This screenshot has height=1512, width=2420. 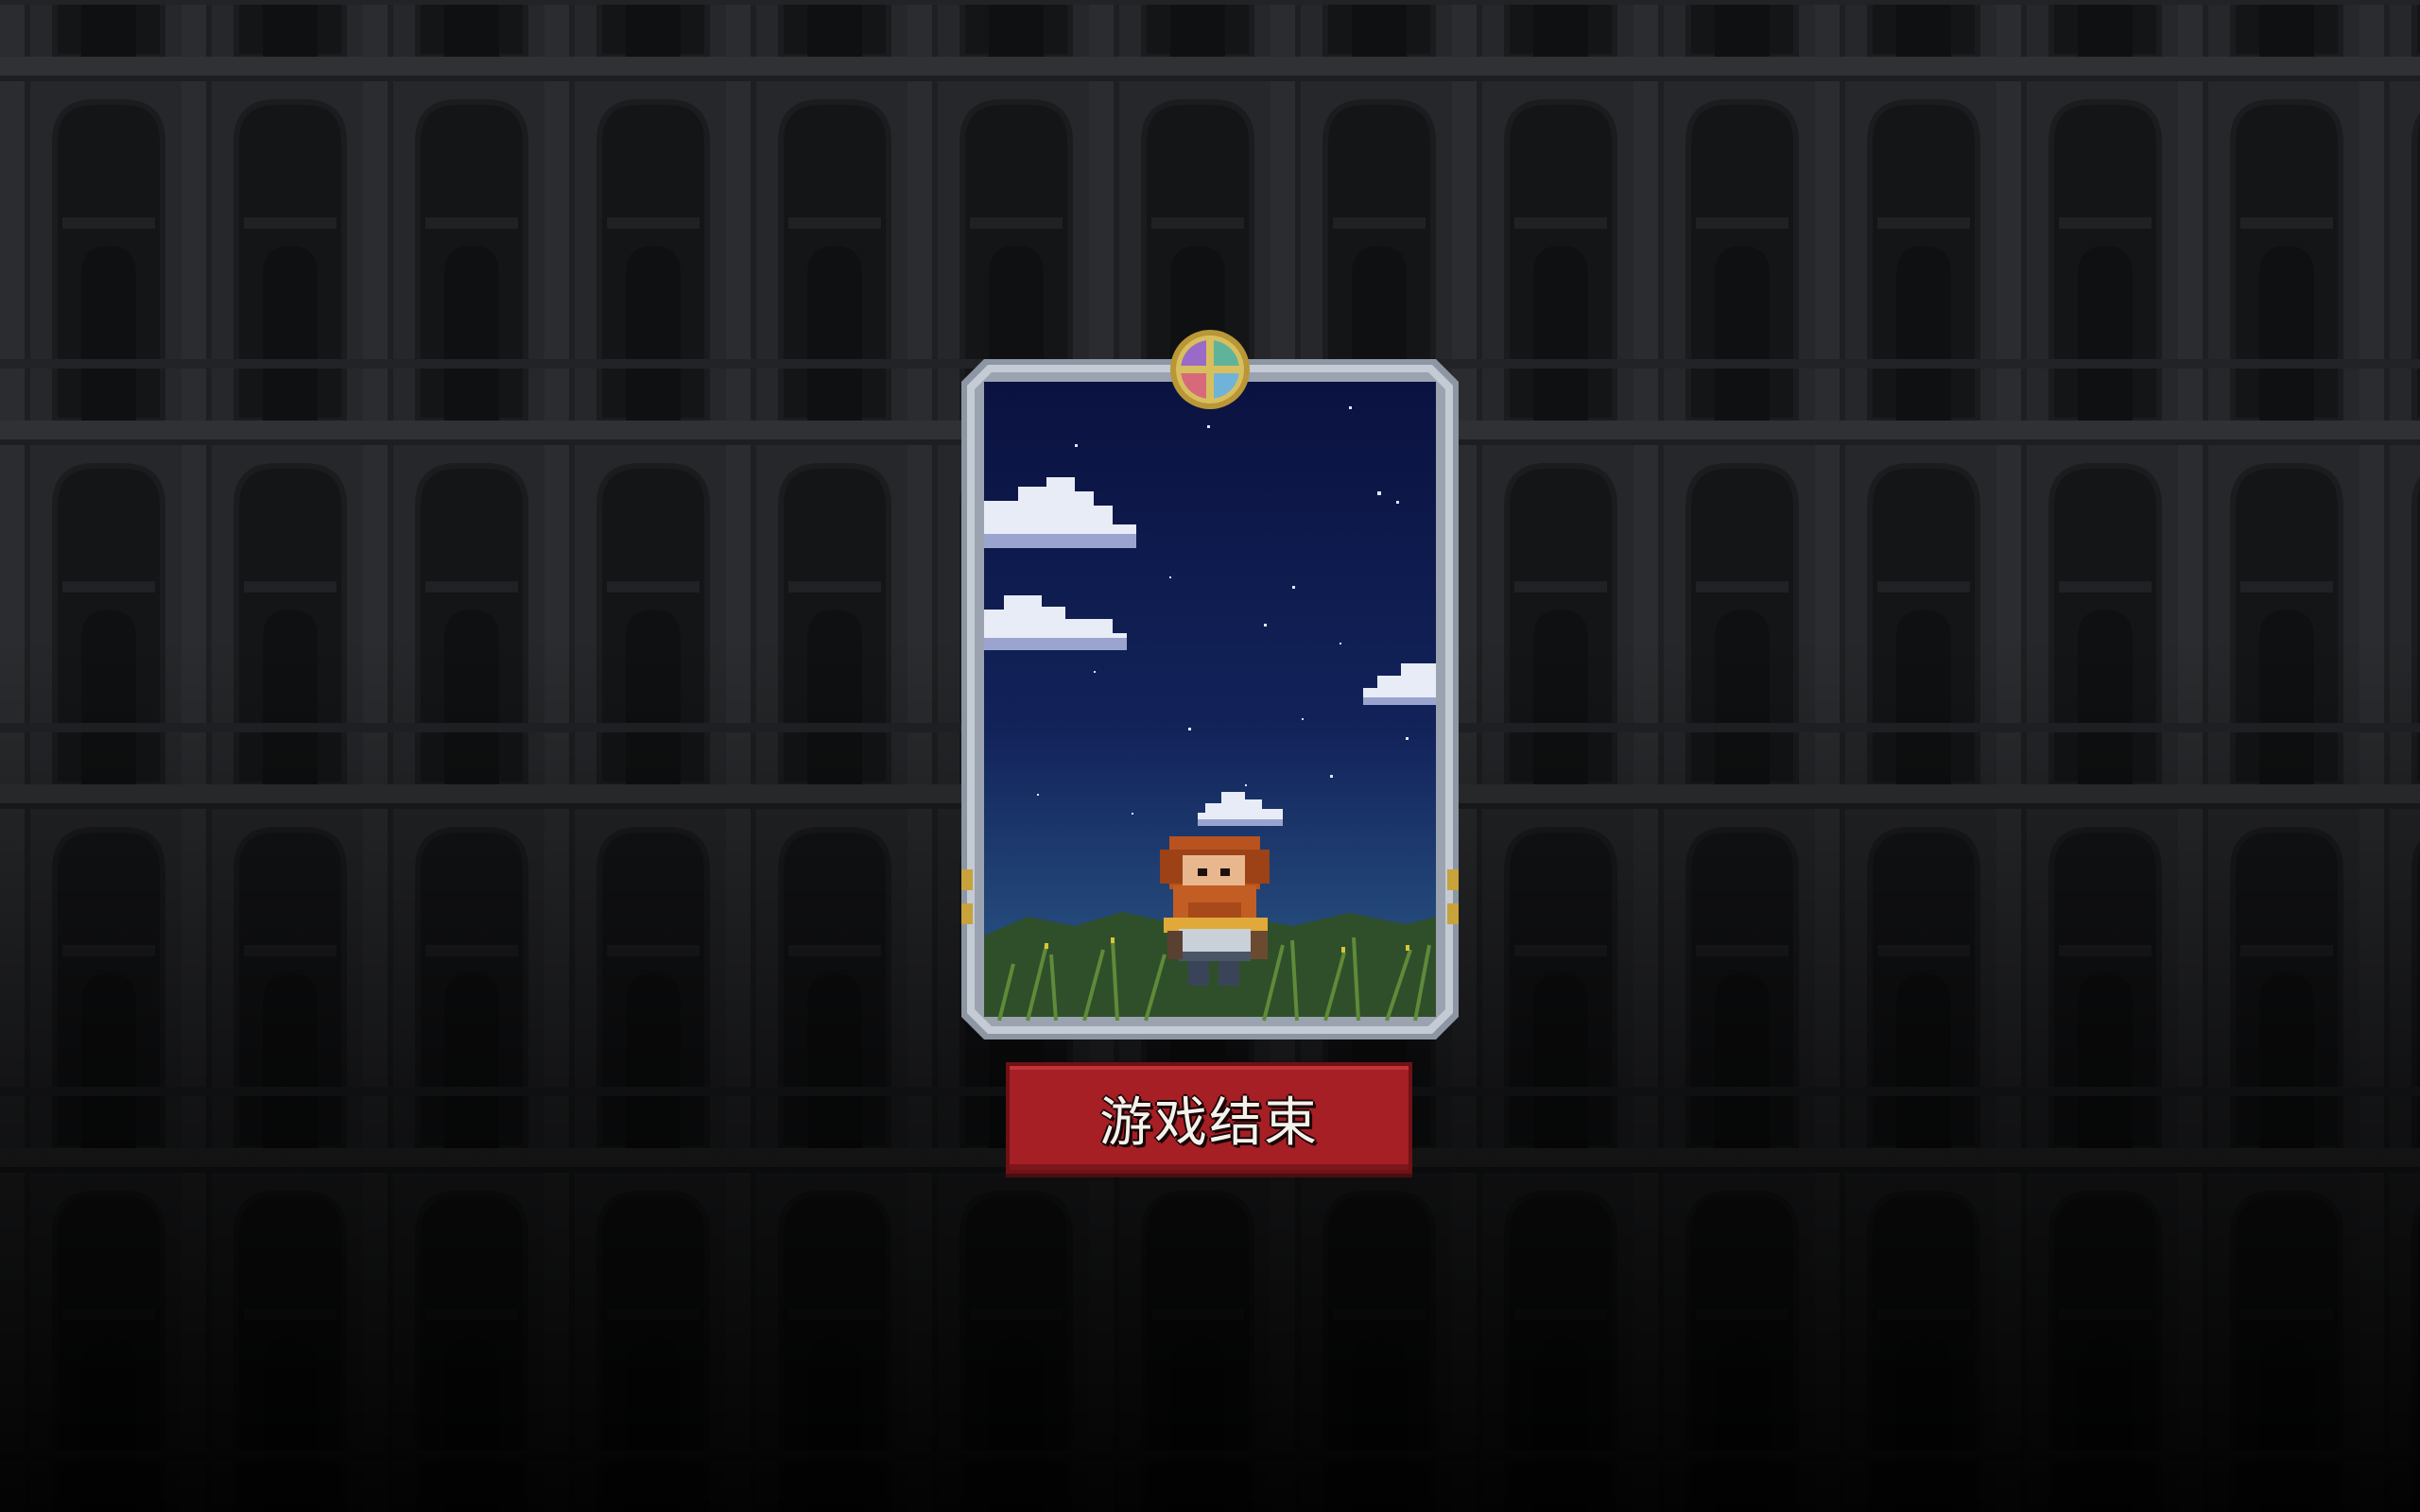 I want to click on game-over-label: 游戏结束, so click(x=1209, y=1122).